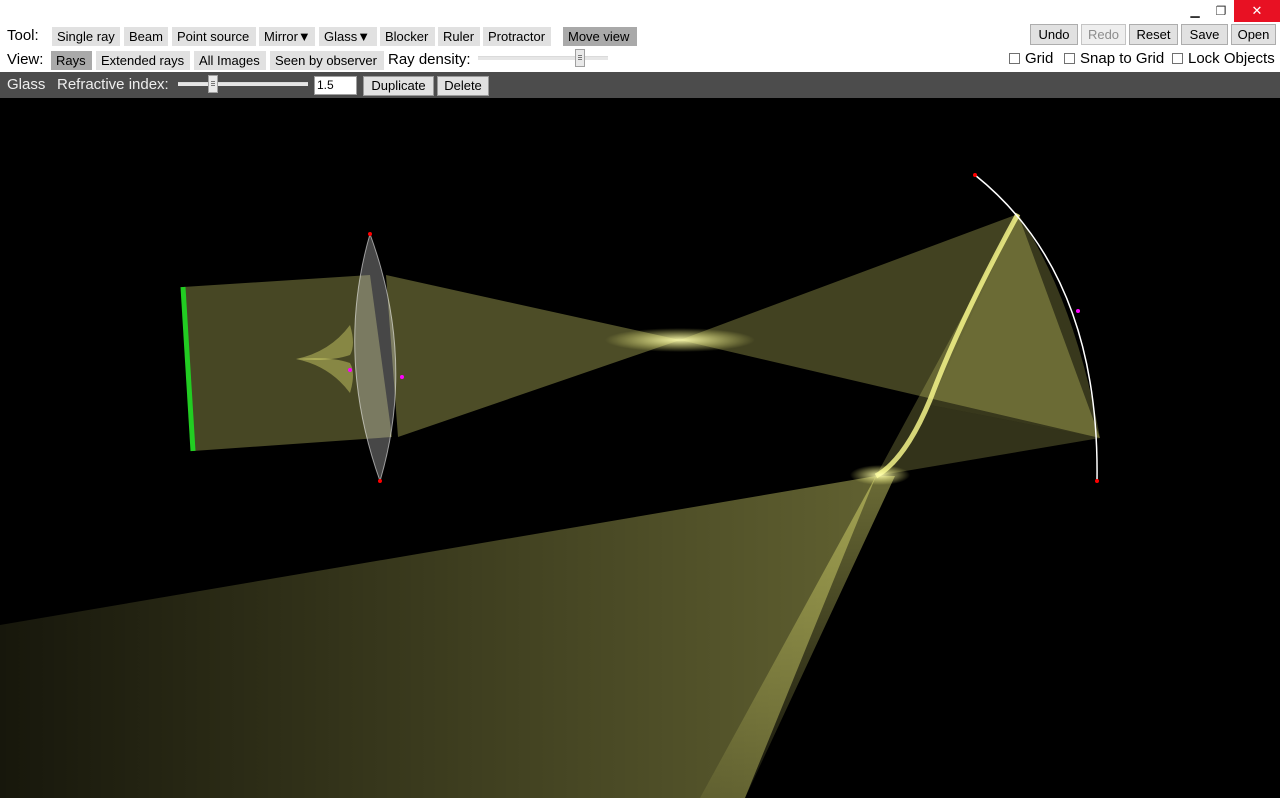 This screenshot has height=800, width=1280. What do you see at coordinates (113, 84) in the screenshot?
I see `refractive-index-label: Refractive index:` at bounding box center [113, 84].